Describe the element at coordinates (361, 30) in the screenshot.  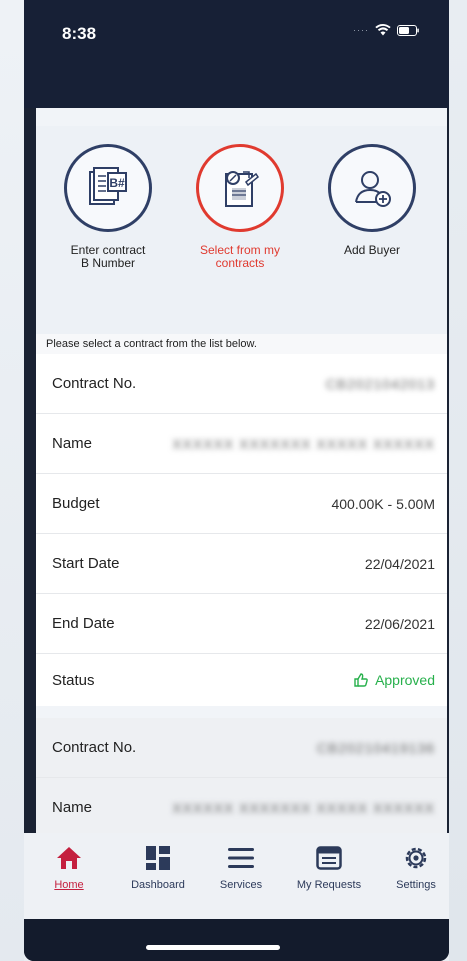
I see `signal-icon: ····` at that location.